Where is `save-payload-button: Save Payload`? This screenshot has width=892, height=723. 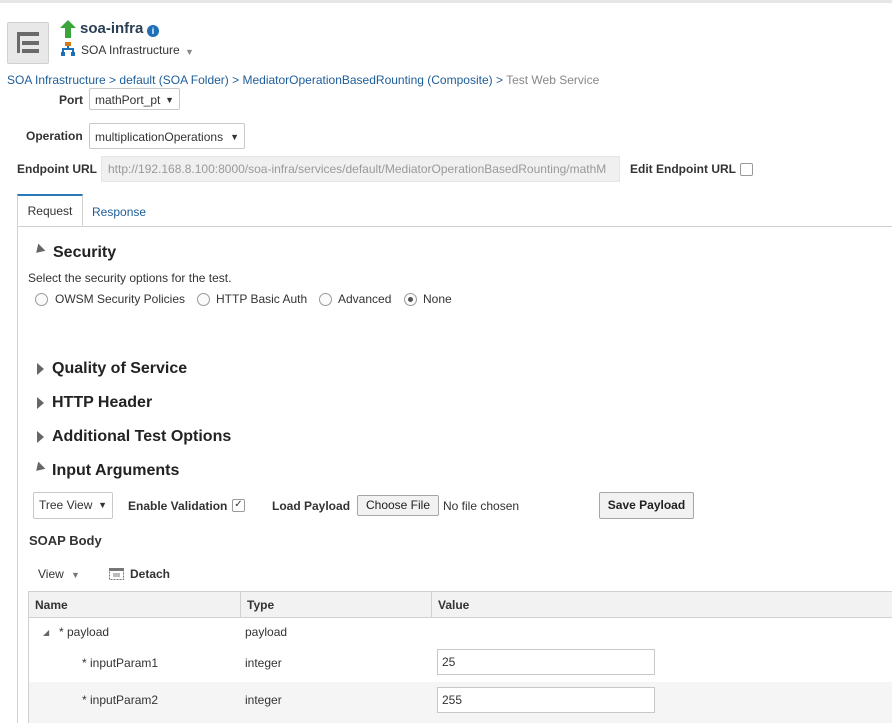 save-payload-button: Save Payload is located at coordinates (646, 505).